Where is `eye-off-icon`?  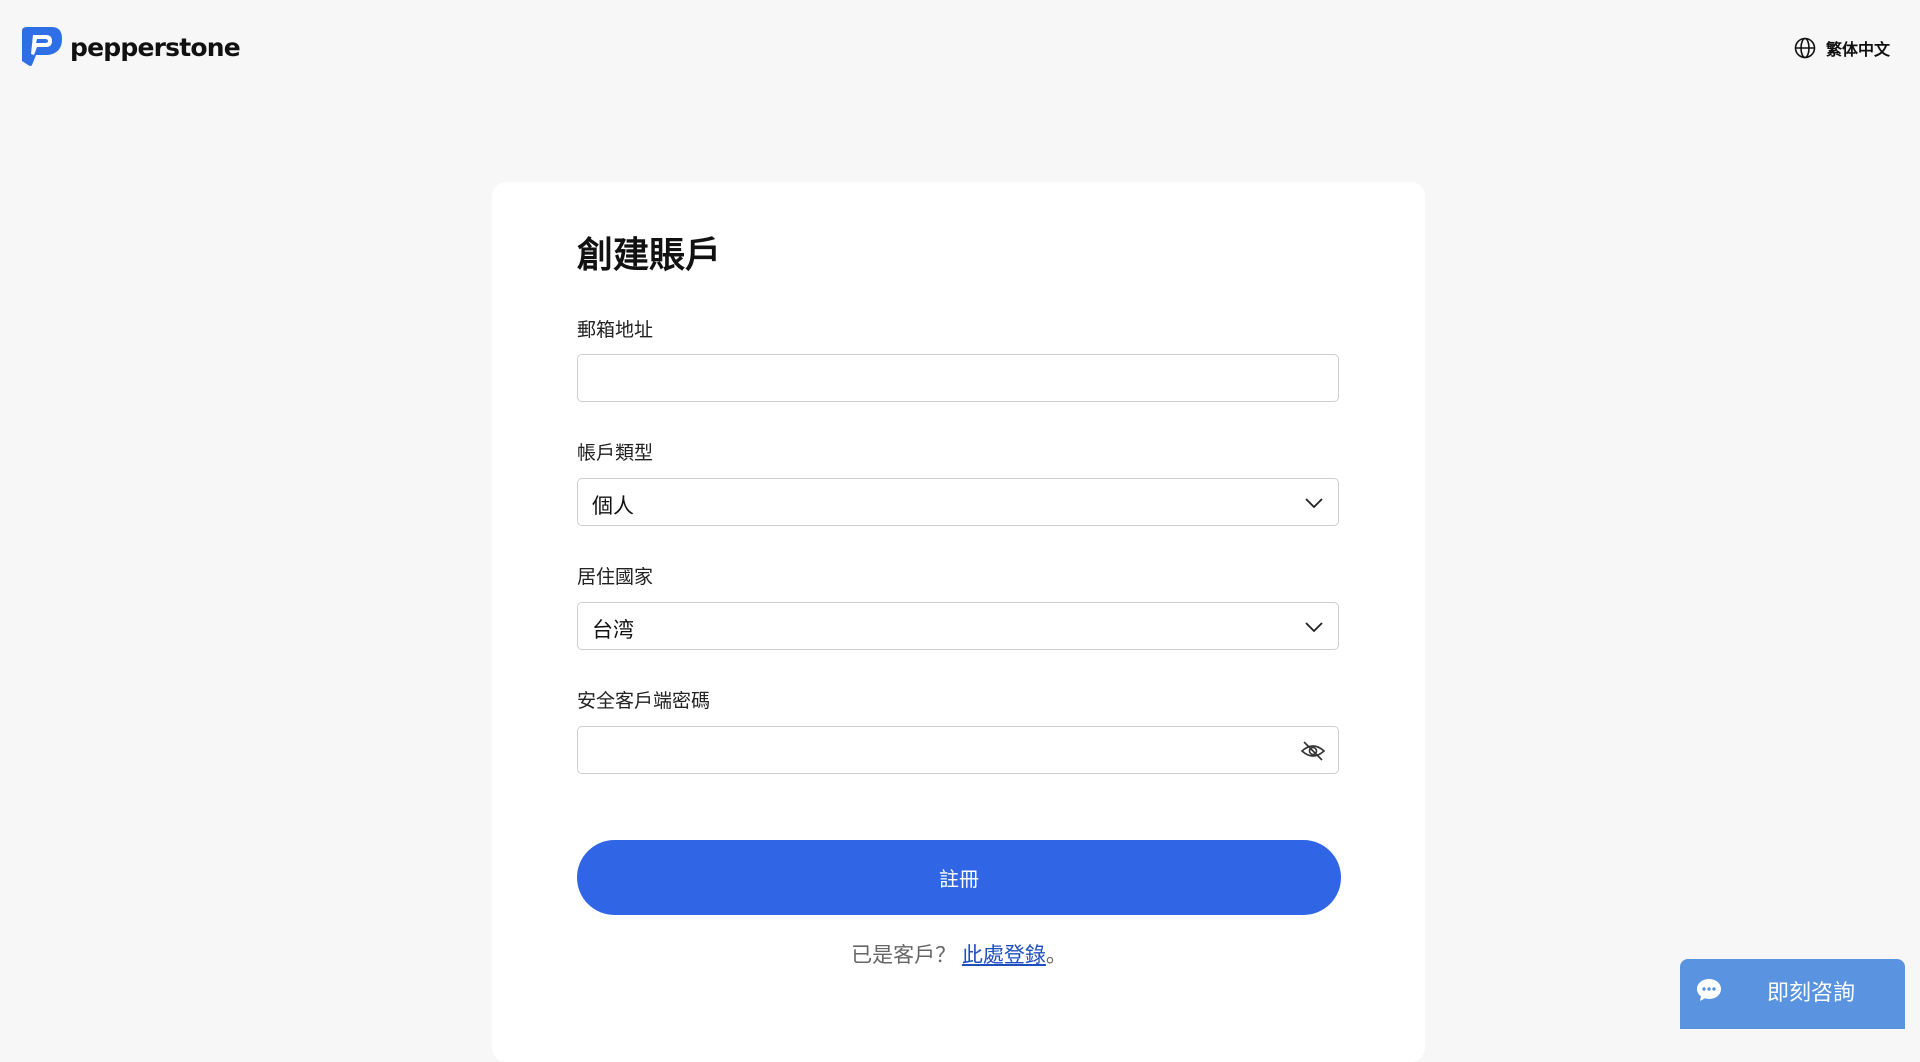 eye-off-icon is located at coordinates (1313, 751).